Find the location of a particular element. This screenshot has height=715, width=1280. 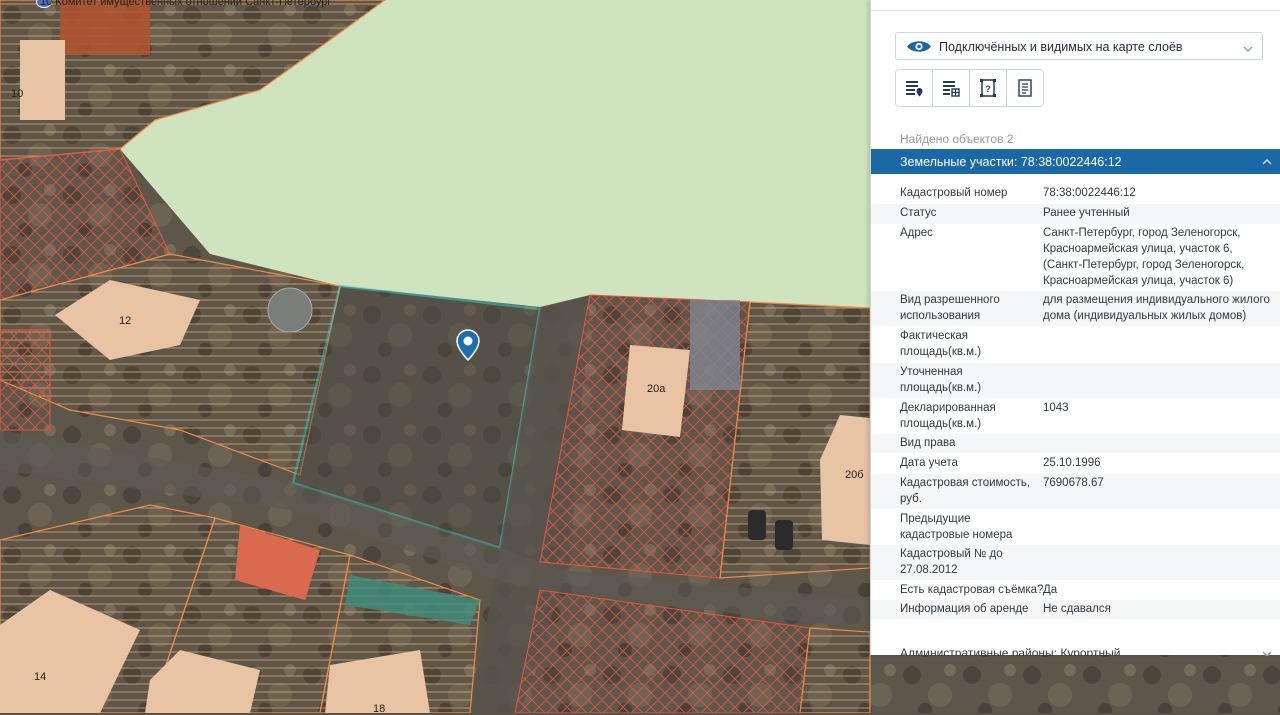

attr-label: Декларированная площадь(кв.м.) is located at coordinates (948, 416).